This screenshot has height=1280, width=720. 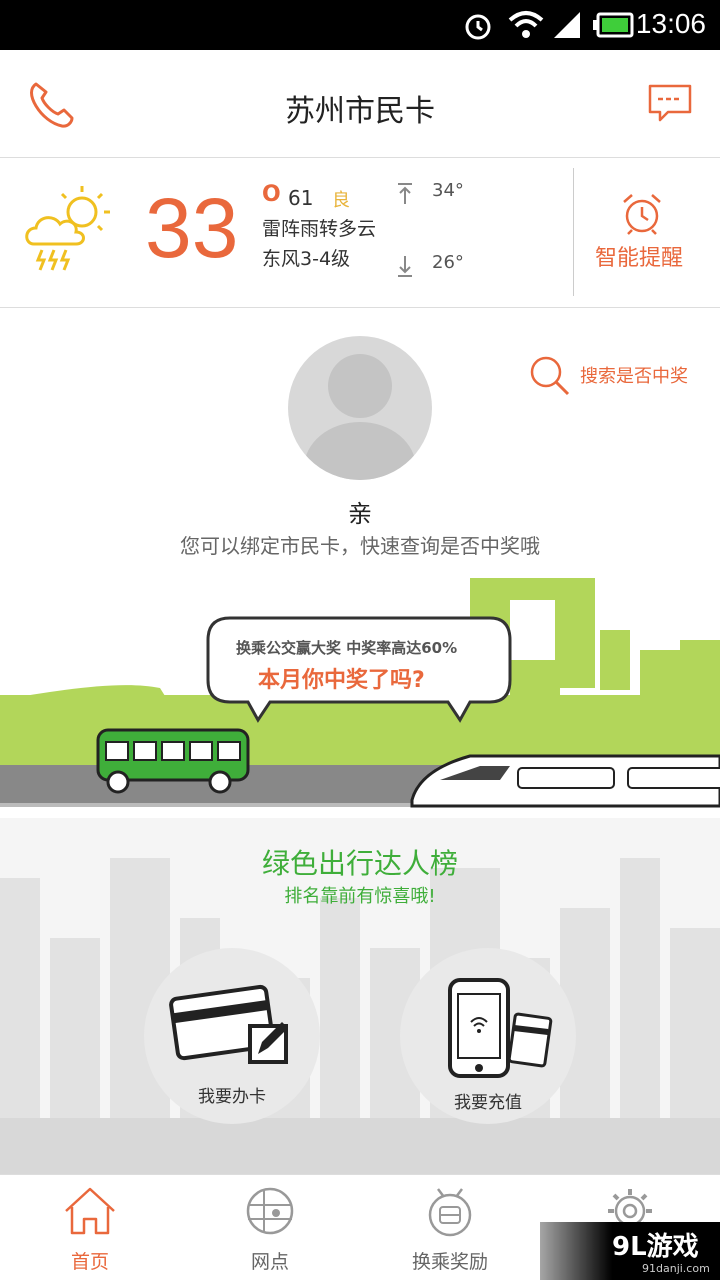 What do you see at coordinates (270, 1211) in the screenshot?
I see `location-grid-icon` at bounding box center [270, 1211].